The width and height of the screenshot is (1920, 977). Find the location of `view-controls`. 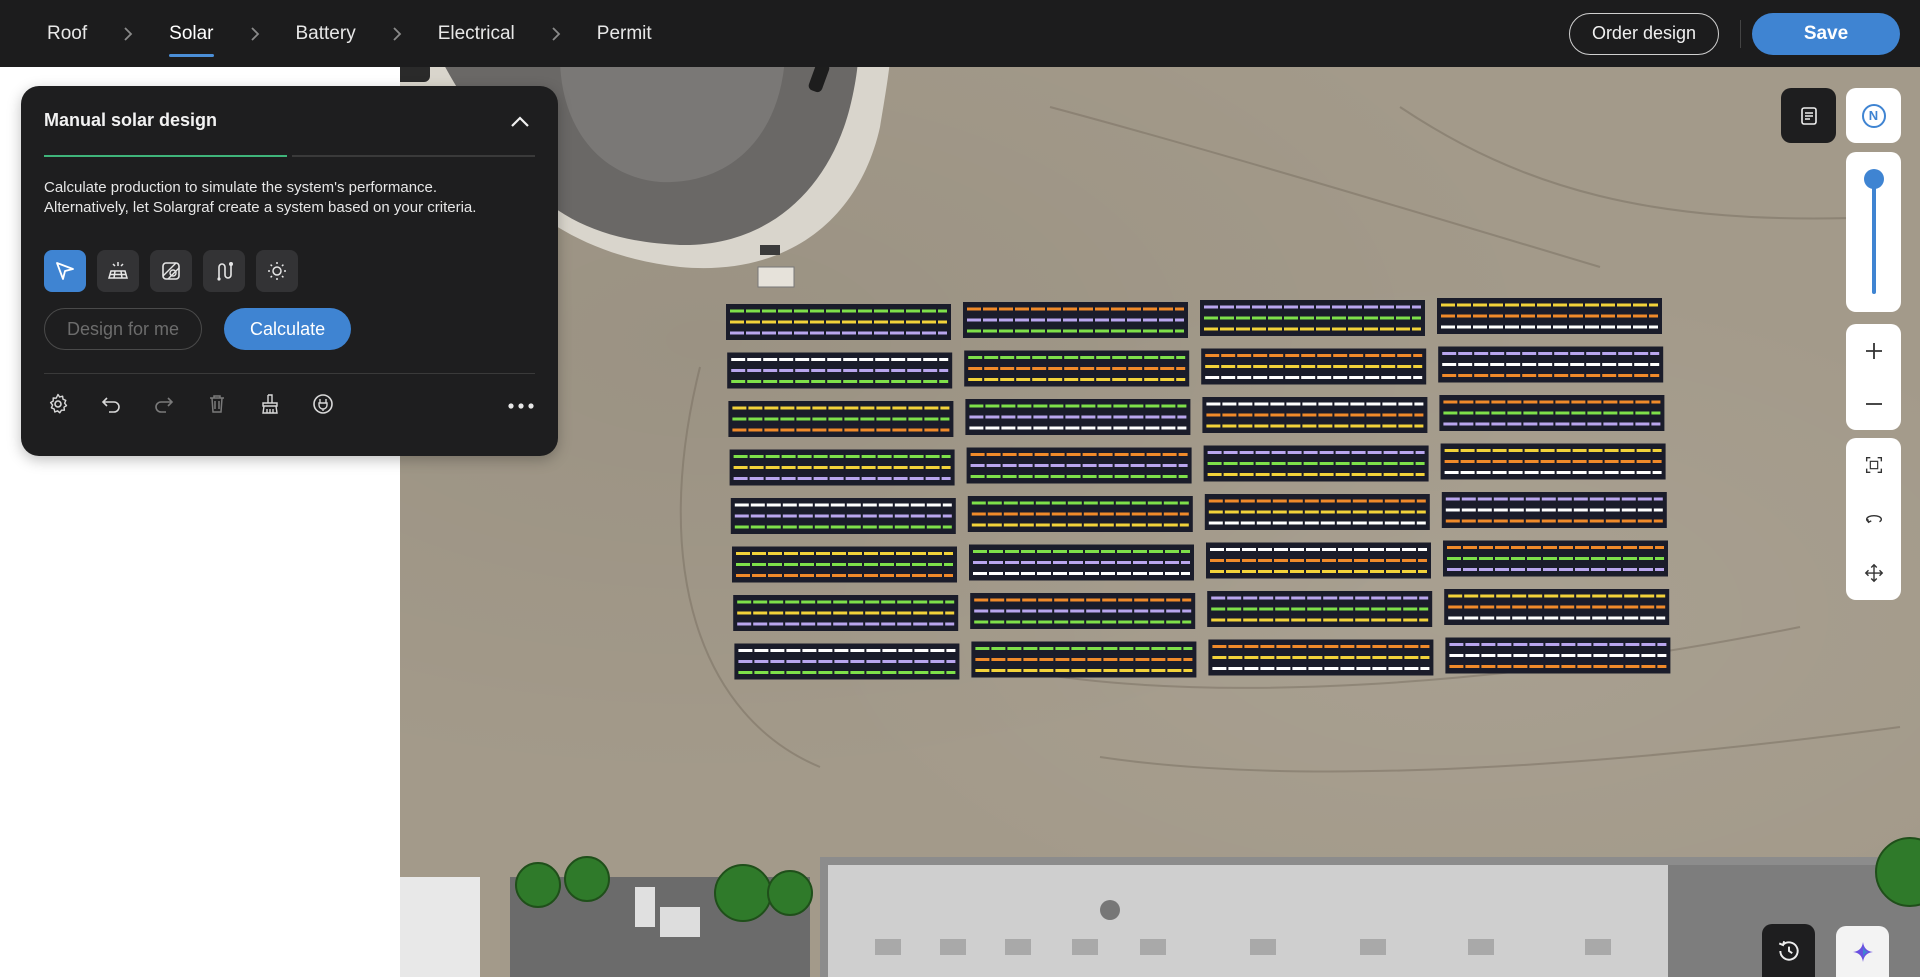

view-controls is located at coordinates (1873, 519).